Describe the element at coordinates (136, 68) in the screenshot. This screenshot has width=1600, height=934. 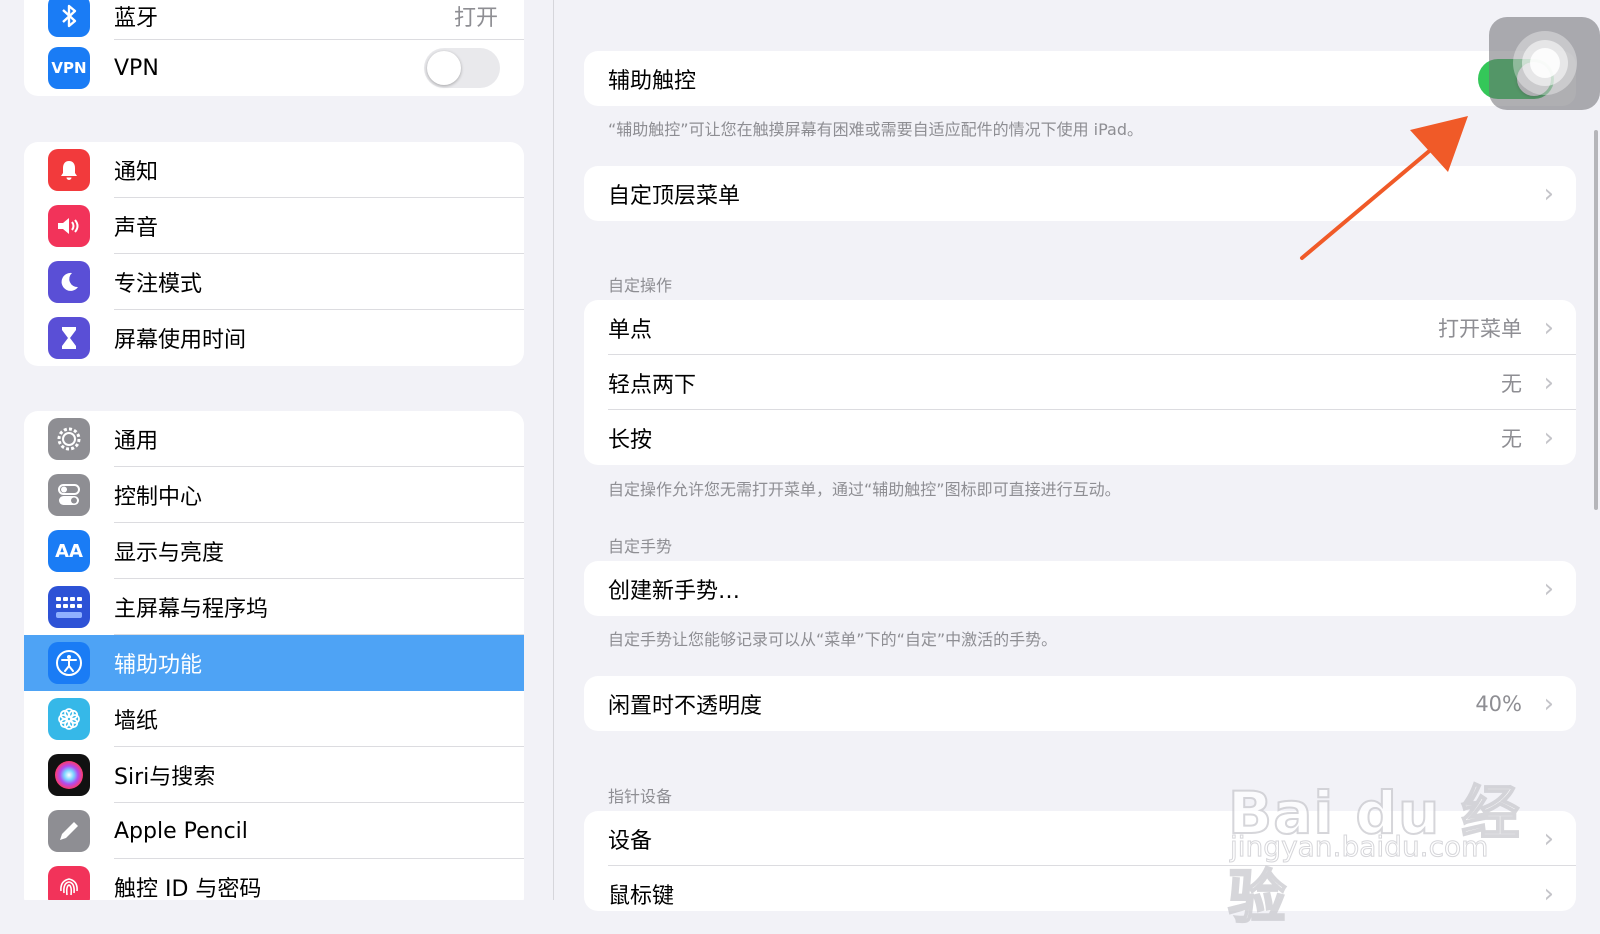
I see `sidebar-item-label: VPN` at that location.